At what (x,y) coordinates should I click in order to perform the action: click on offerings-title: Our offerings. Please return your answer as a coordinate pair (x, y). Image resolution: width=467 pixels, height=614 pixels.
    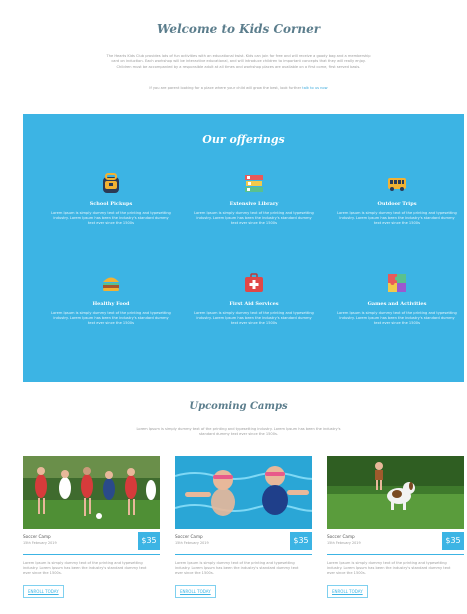
    Looking at the image, I should click on (243, 139).